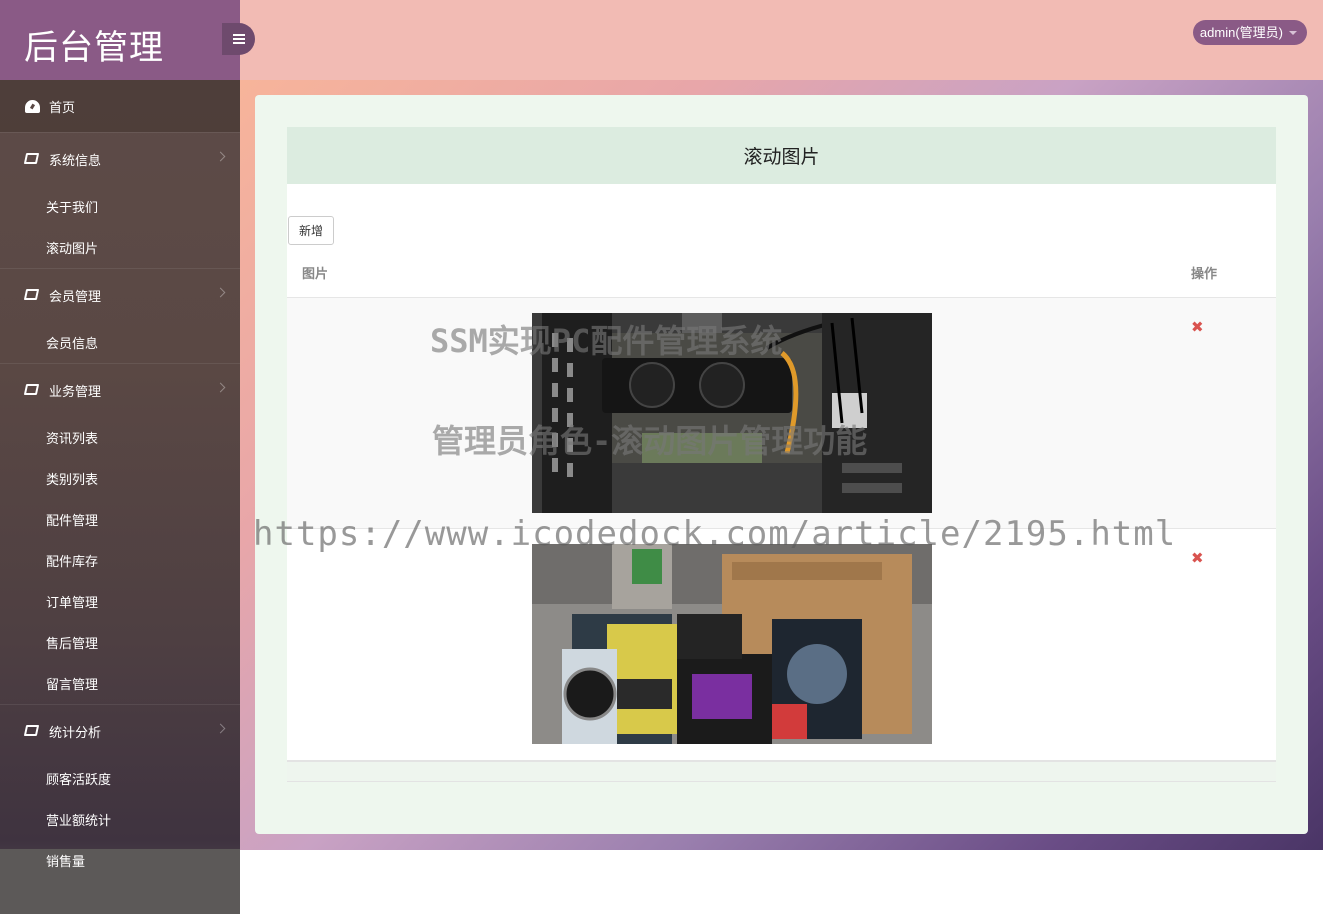  I want to click on top-header: admin(管理员), so click(781, 40).